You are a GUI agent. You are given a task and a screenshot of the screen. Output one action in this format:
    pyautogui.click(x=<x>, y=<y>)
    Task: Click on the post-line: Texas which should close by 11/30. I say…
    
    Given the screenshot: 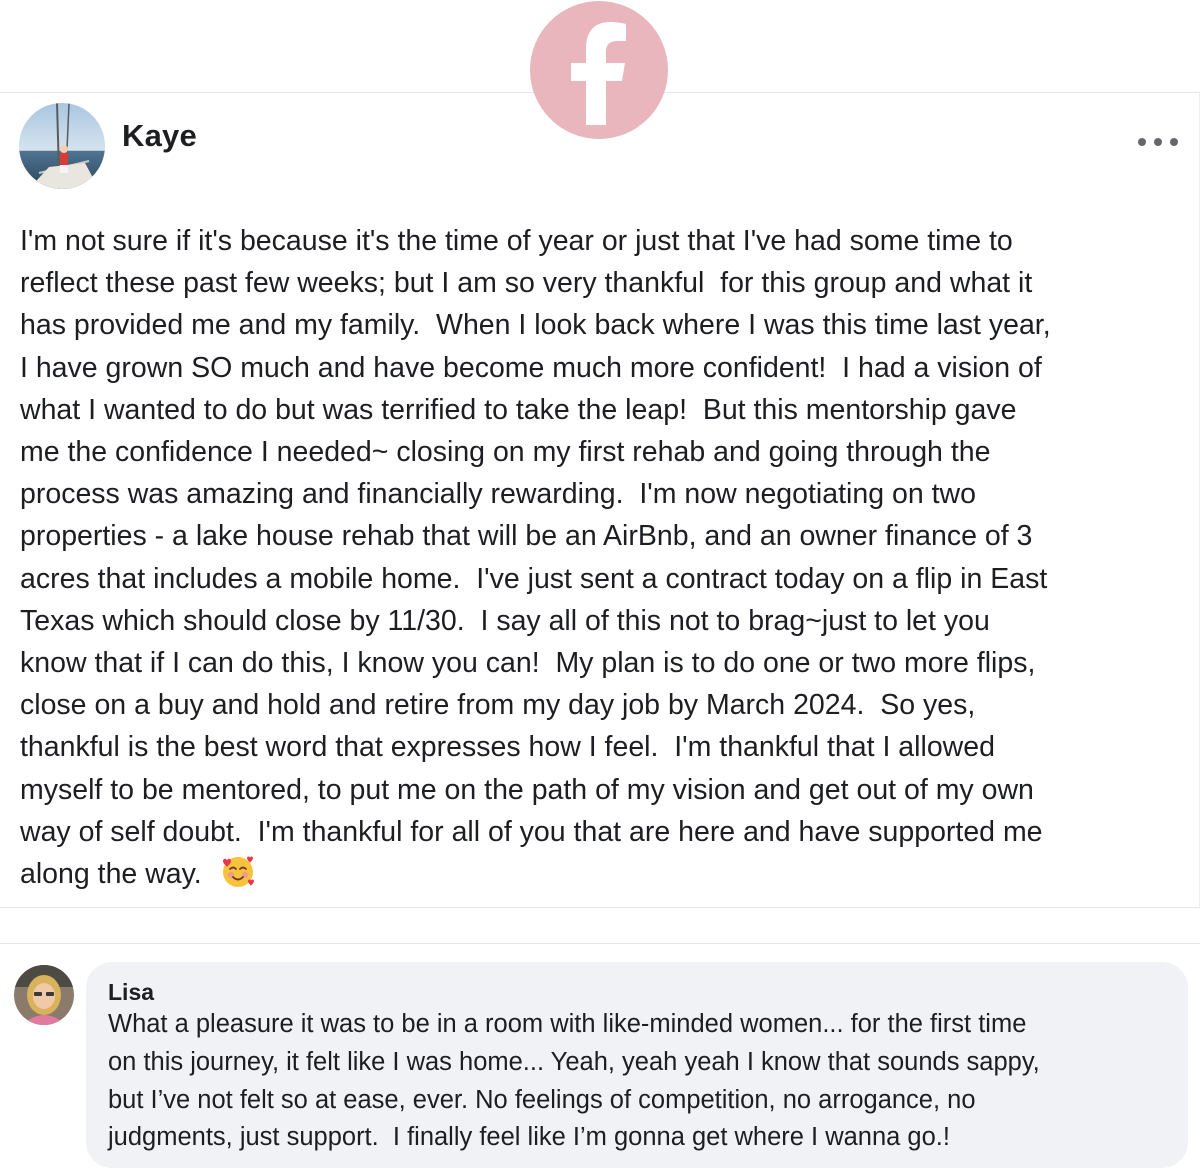 What is the action you would take?
    pyautogui.click(x=505, y=620)
    